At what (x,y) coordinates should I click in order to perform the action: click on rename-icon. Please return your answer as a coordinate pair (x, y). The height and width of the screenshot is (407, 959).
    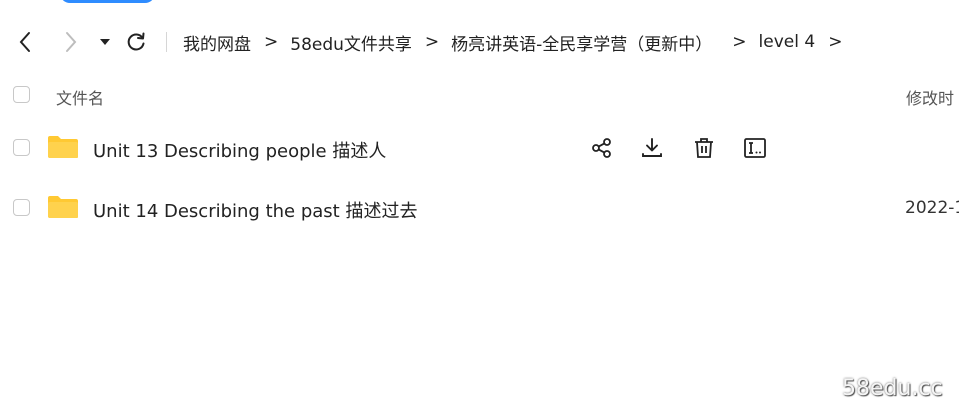
    Looking at the image, I should click on (755, 148).